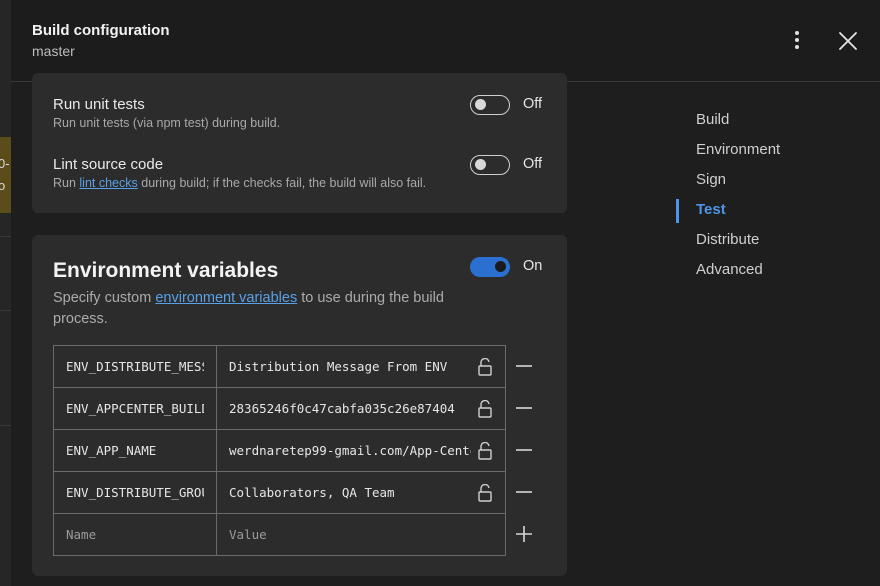  I want to click on lint-title: Lint source code, so click(108, 164).